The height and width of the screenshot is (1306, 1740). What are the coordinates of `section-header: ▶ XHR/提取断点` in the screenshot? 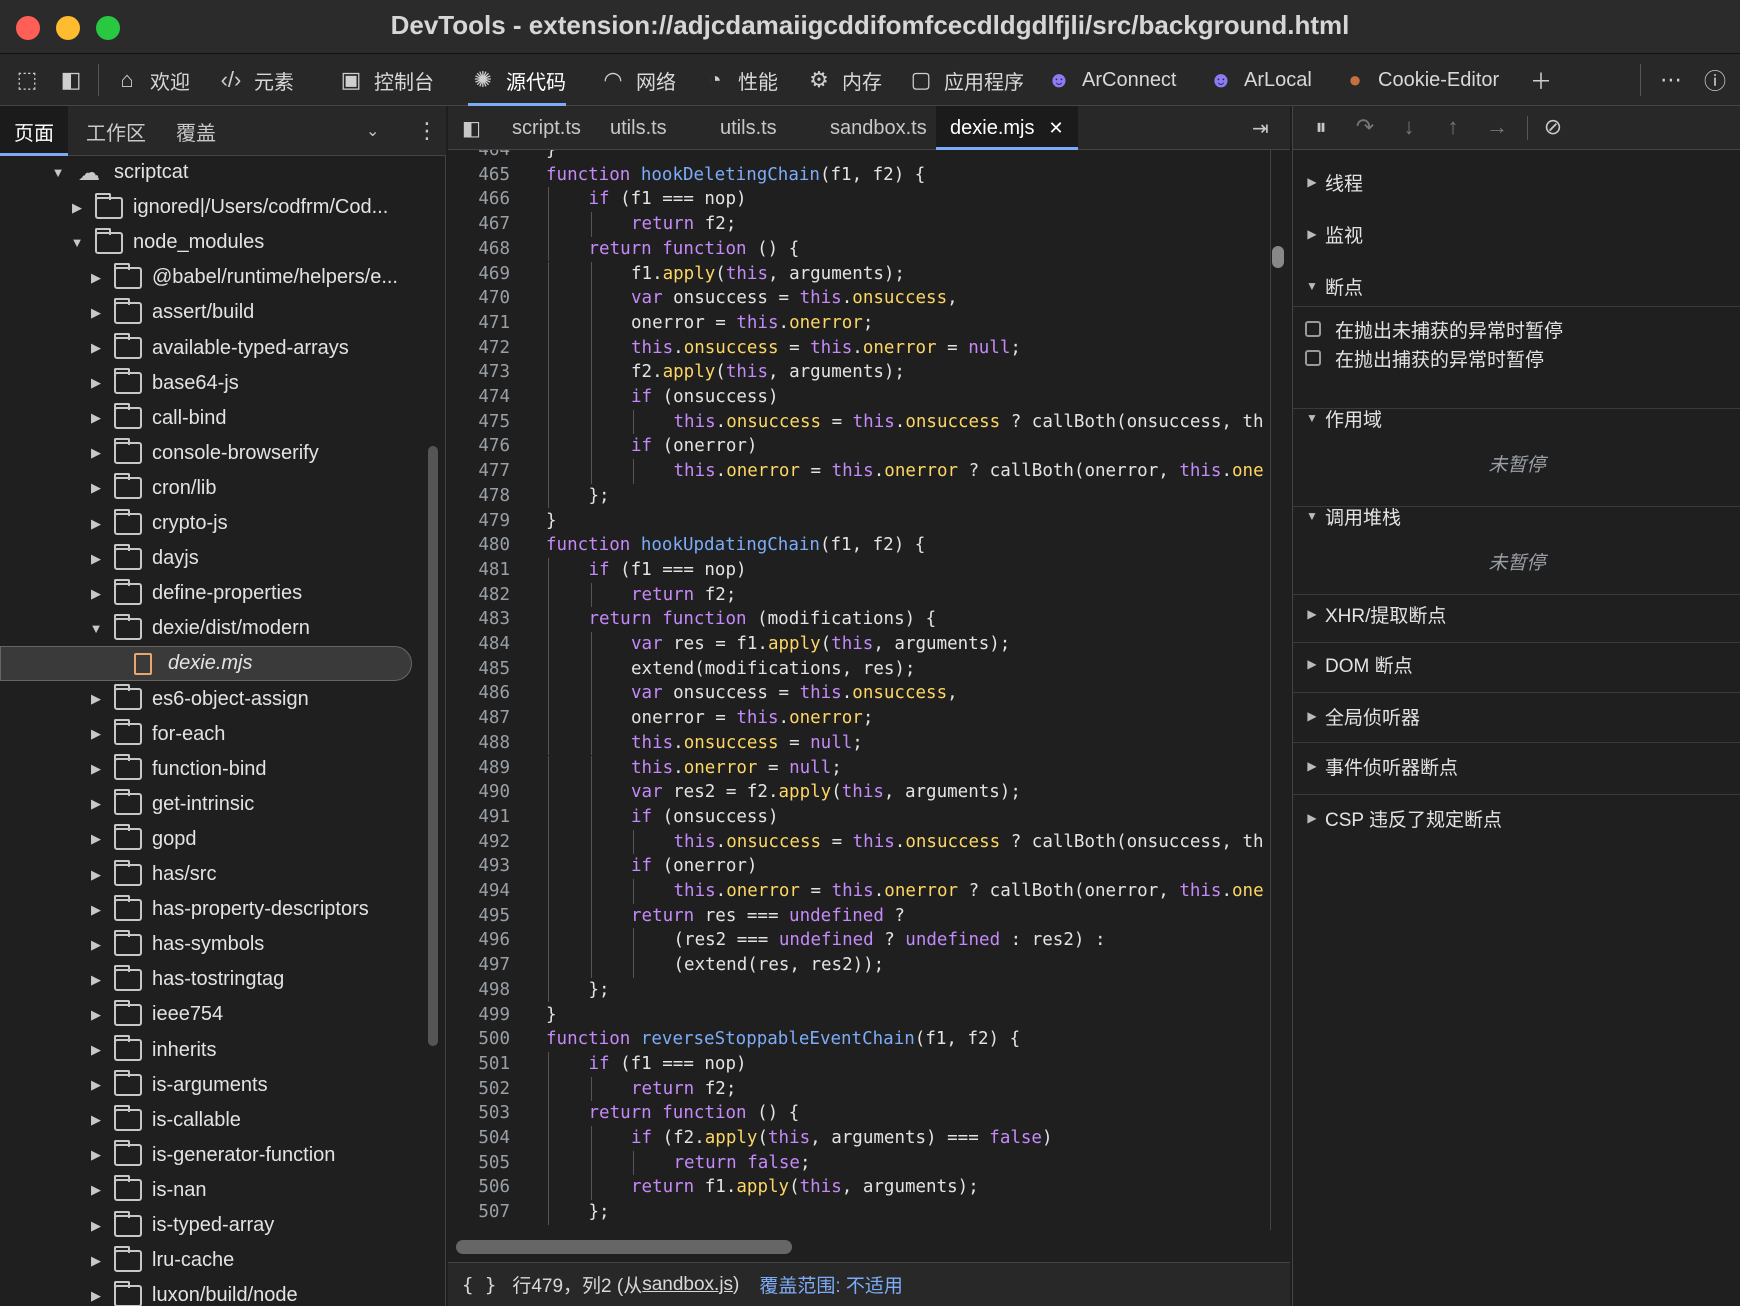 It's located at (1516, 614).